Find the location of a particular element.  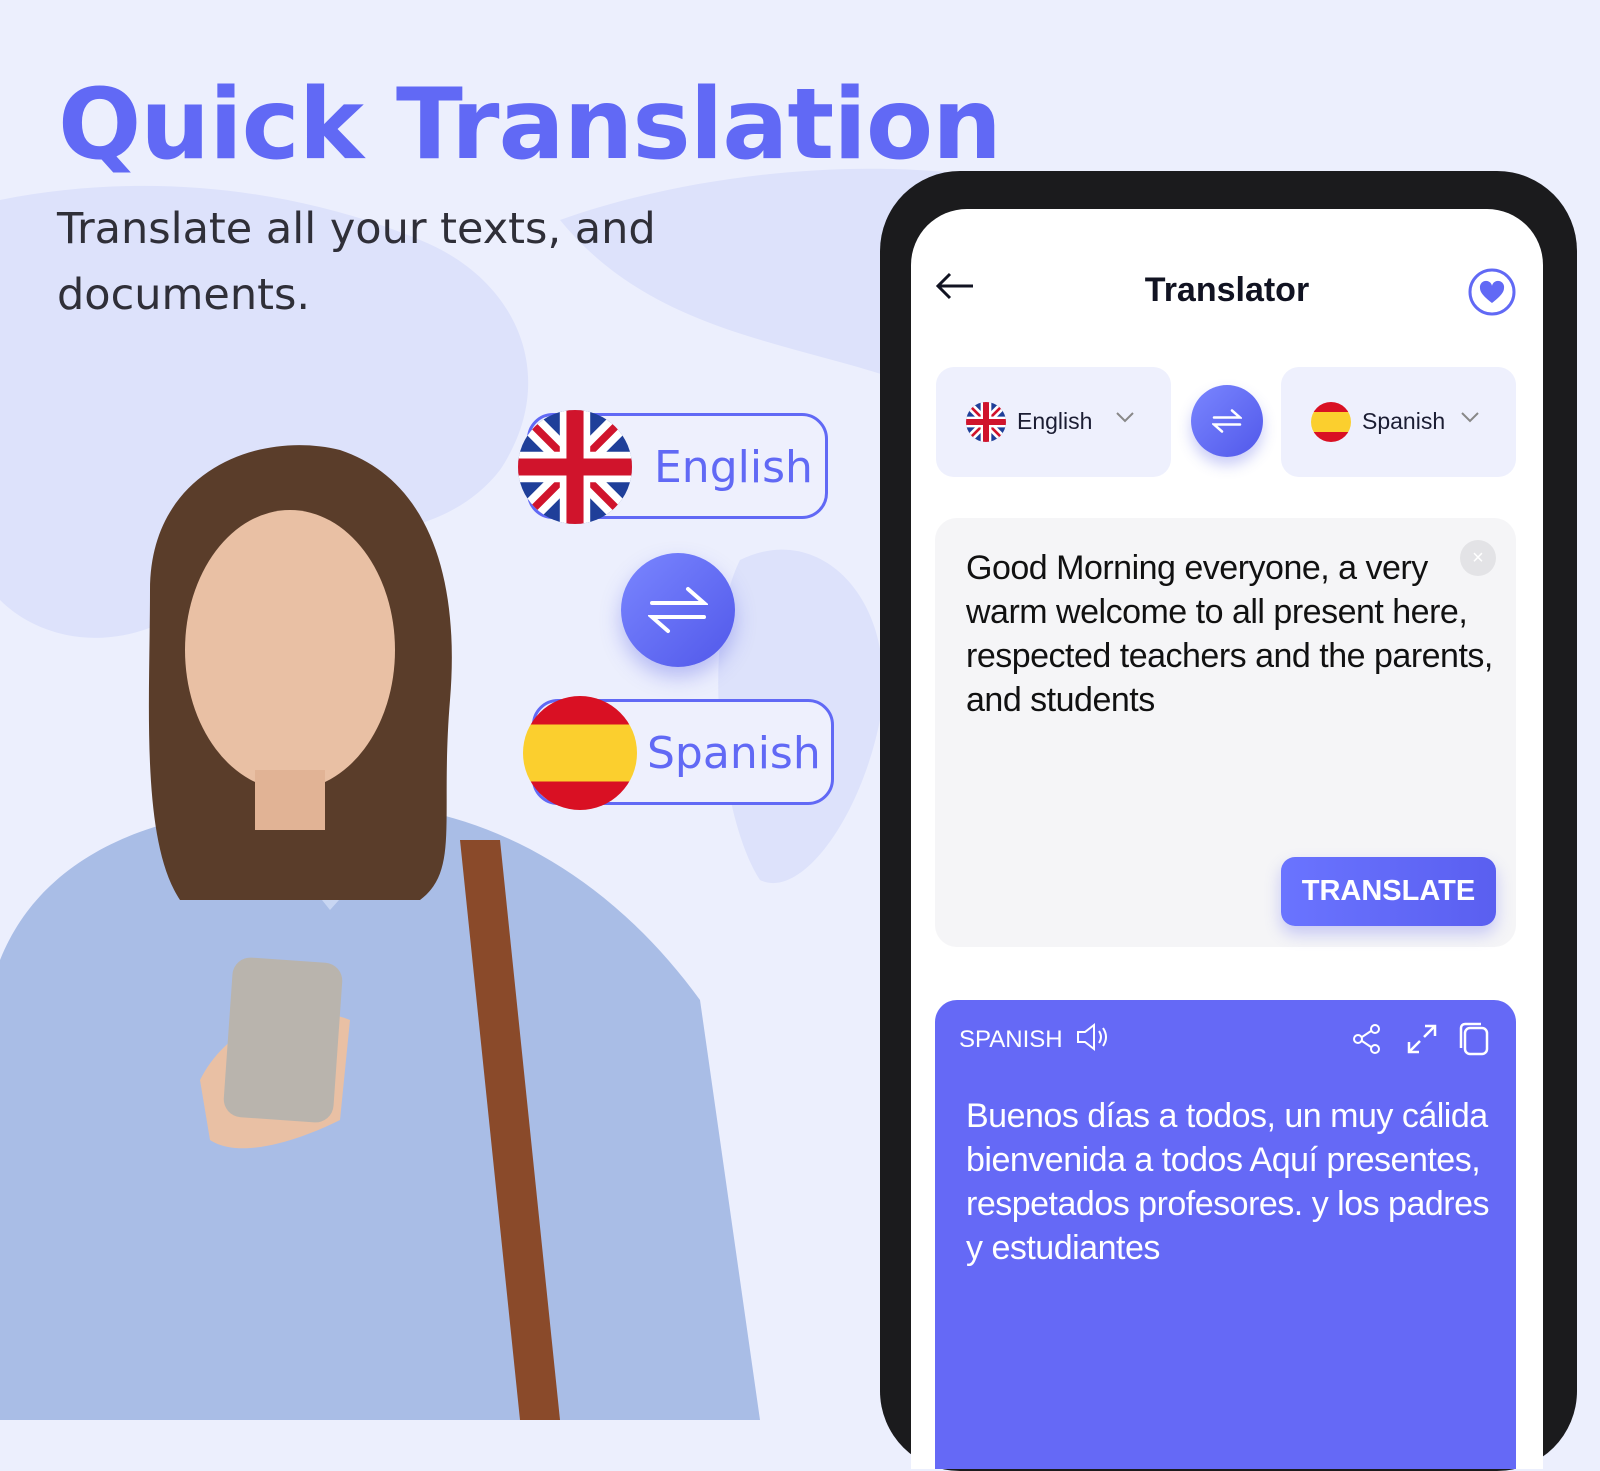

speaker-icon is located at coordinates (1092, 1037).